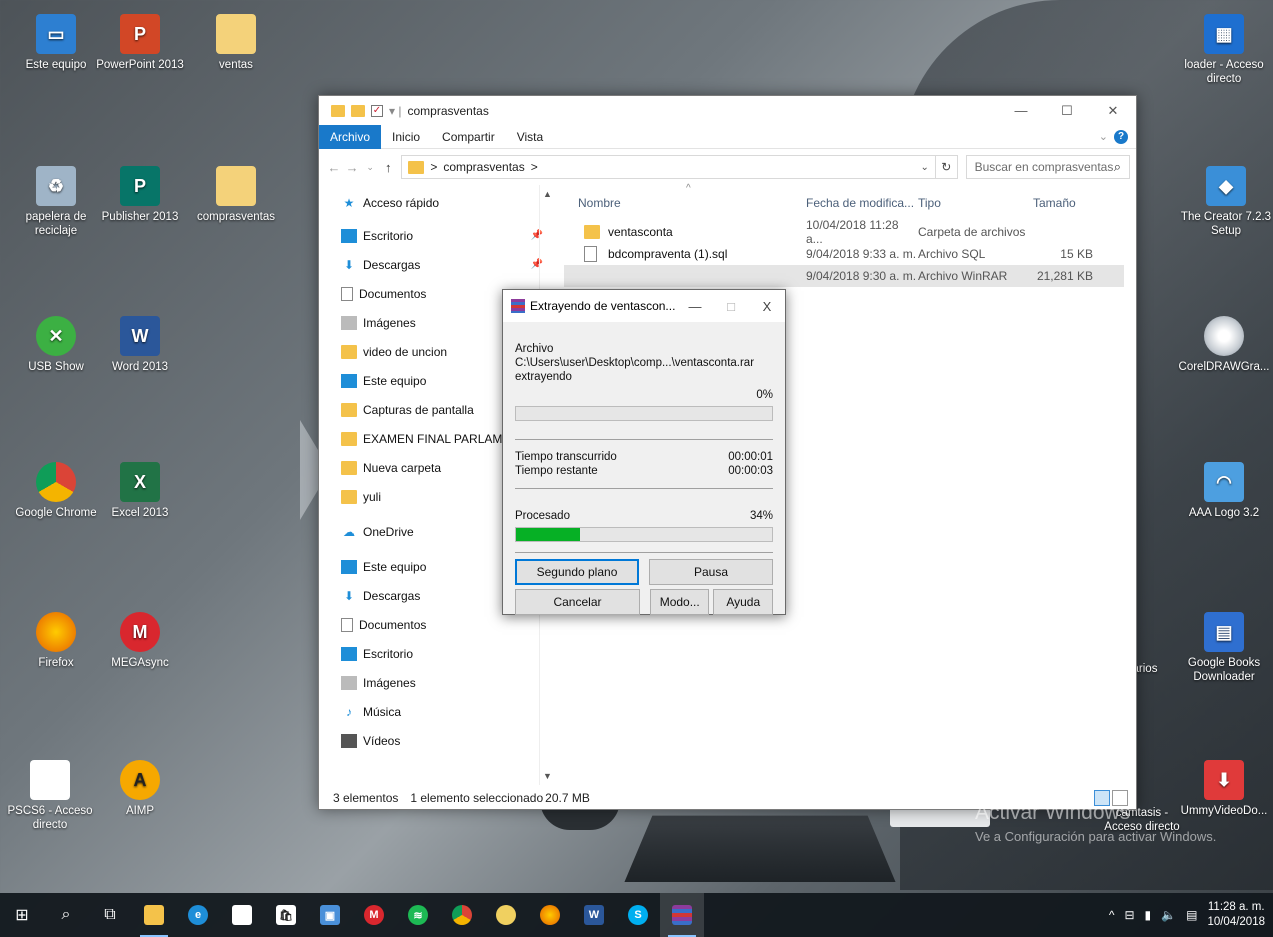  What do you see at coordinates (1224, 50) in the screenshot?
I see `desktop-icon-loader: ▦ loader - Acceso directo` at bounding box center [1224, 50].